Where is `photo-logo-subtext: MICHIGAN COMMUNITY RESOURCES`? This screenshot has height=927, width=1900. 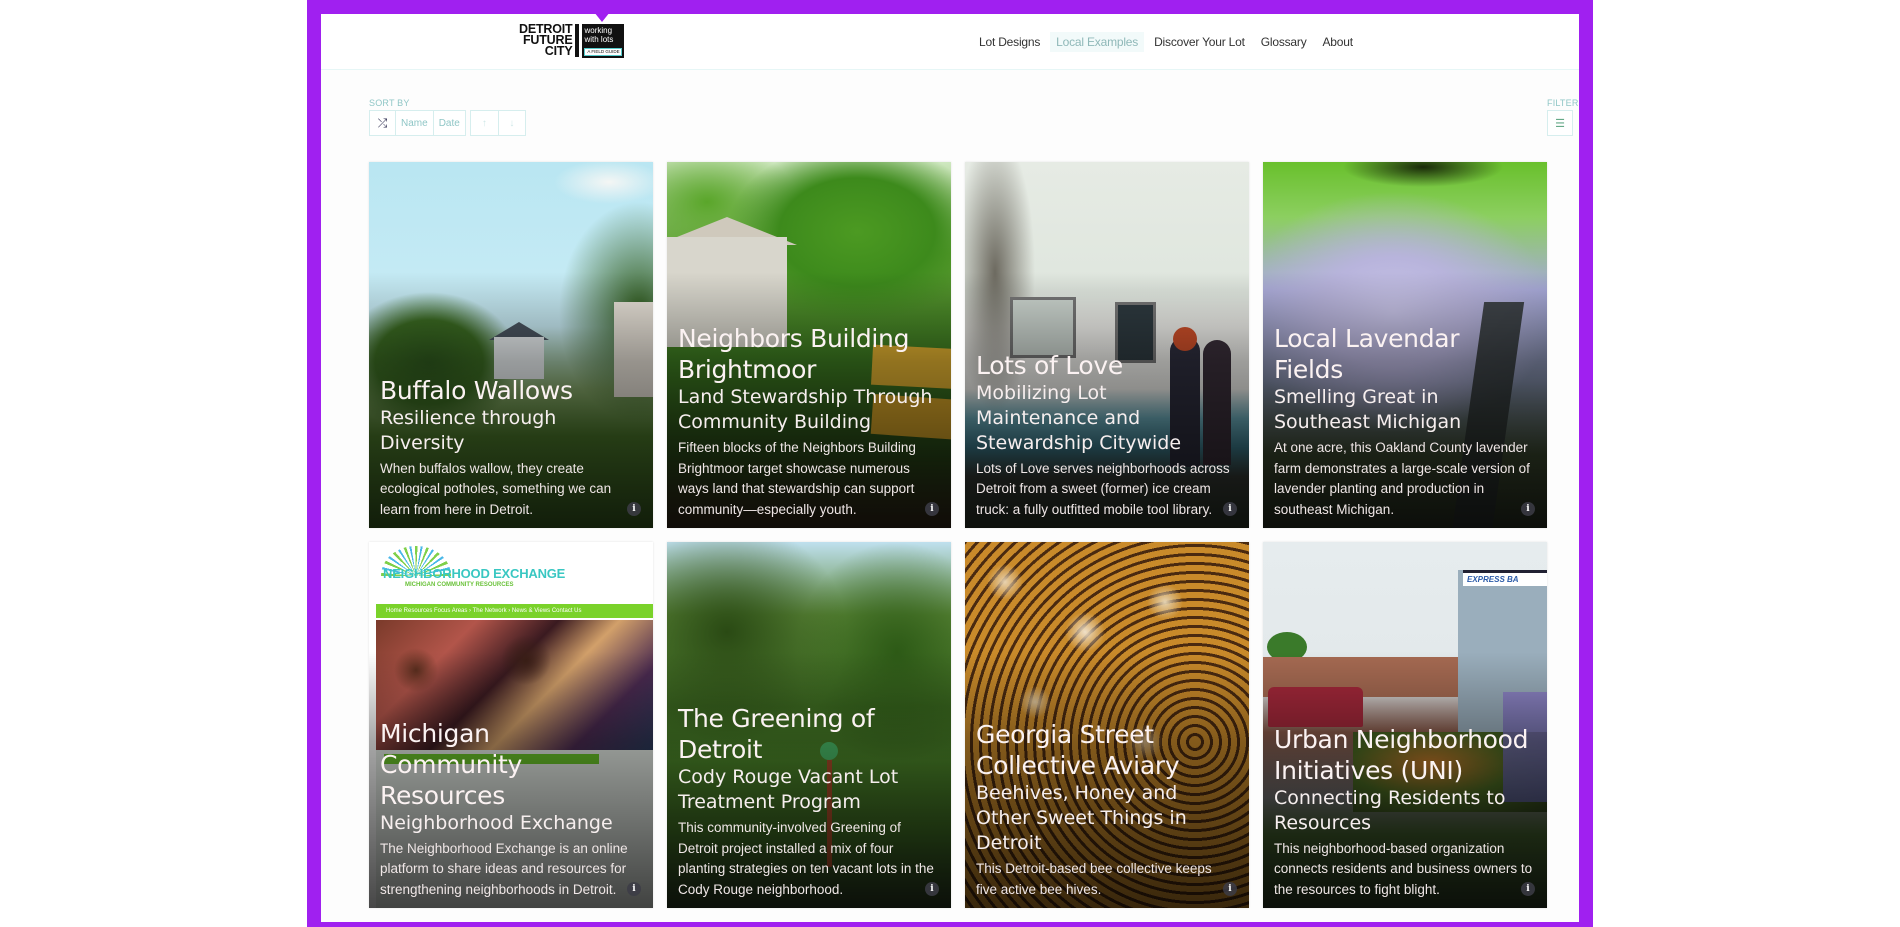
photo-logo-subtext: MICHIGAN COMMUNITY RESOURCES is located at coordinates (459, 585).